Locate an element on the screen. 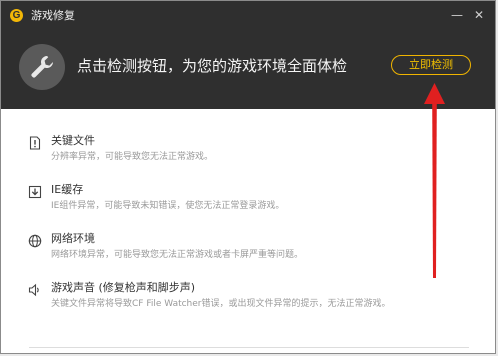 The width and height of the screenshot is (498, 356). app-logo-icon: G is located at coordinates (16, 15).